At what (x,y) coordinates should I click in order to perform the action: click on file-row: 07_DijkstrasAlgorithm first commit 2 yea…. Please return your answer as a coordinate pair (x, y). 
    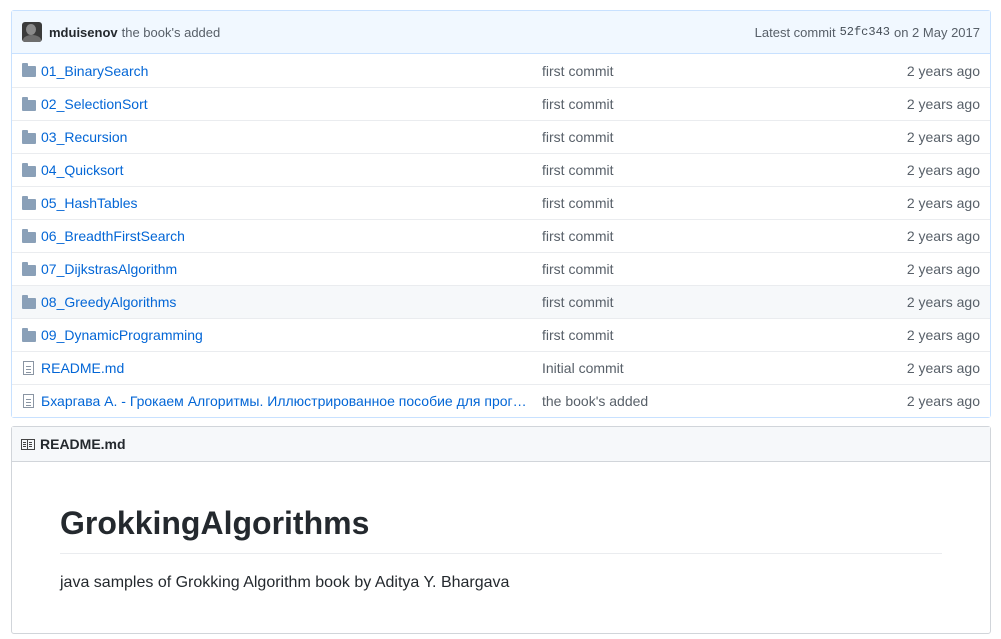
    Looking at the image, I should click on (501, 268).